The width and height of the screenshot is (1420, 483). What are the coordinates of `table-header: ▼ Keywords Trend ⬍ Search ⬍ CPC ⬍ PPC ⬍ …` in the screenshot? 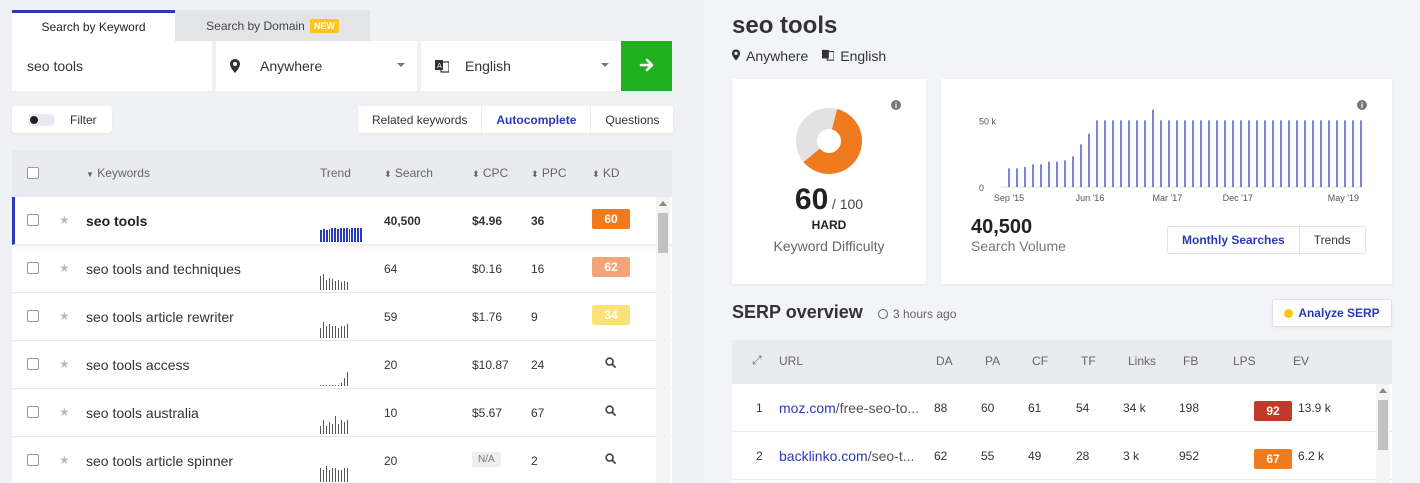 It's located at (342, 173).